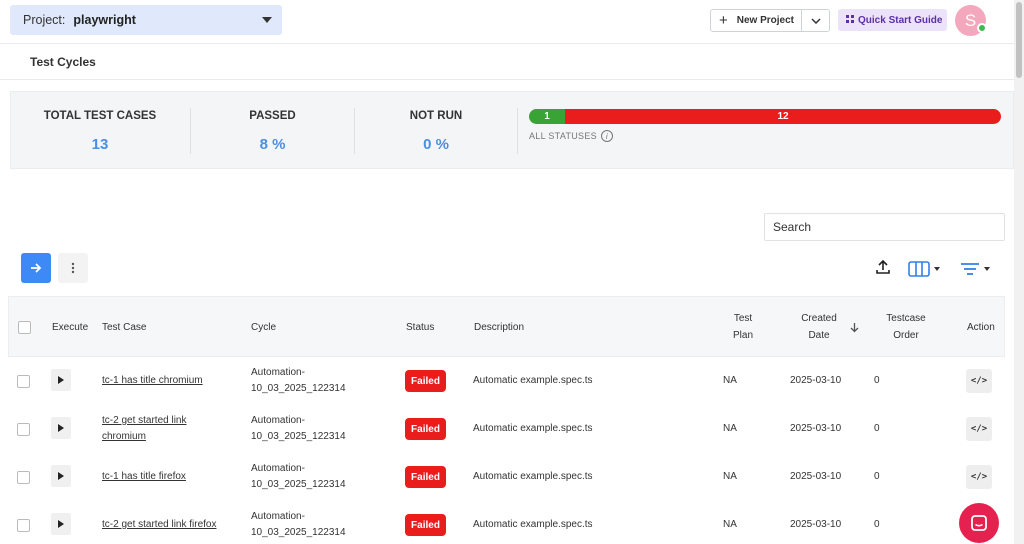 The width and height of the screenshot is (1024, 544). What do you see at coordinates (100, 130) in the screenshot?
I see `stat-total: TOTAL TEST CASES 13` at bounding box center [100, 130].